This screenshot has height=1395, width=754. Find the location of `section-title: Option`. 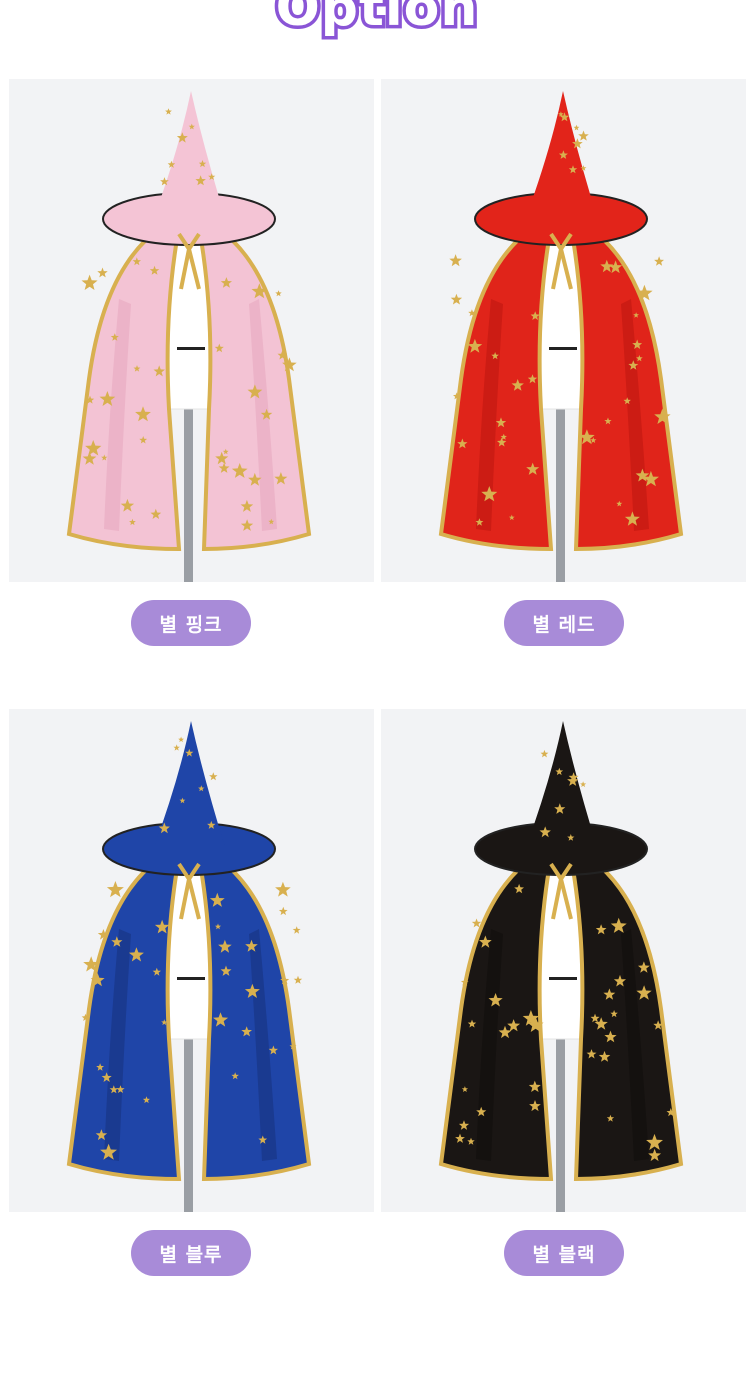

section-title: Option is located at coordinates (376, 21).